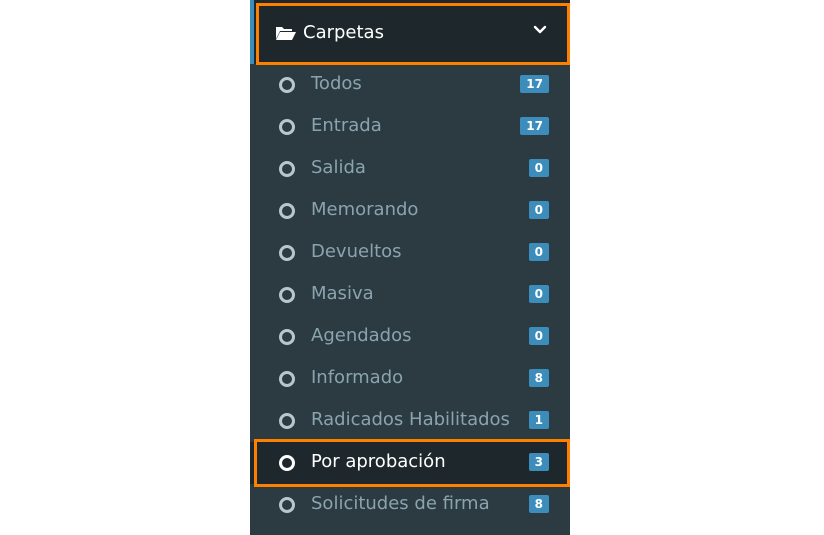 Image resolution: width=824 pixels, height=535 pixels. I want to click on folders-title: Carpetas, so click(343, 32).